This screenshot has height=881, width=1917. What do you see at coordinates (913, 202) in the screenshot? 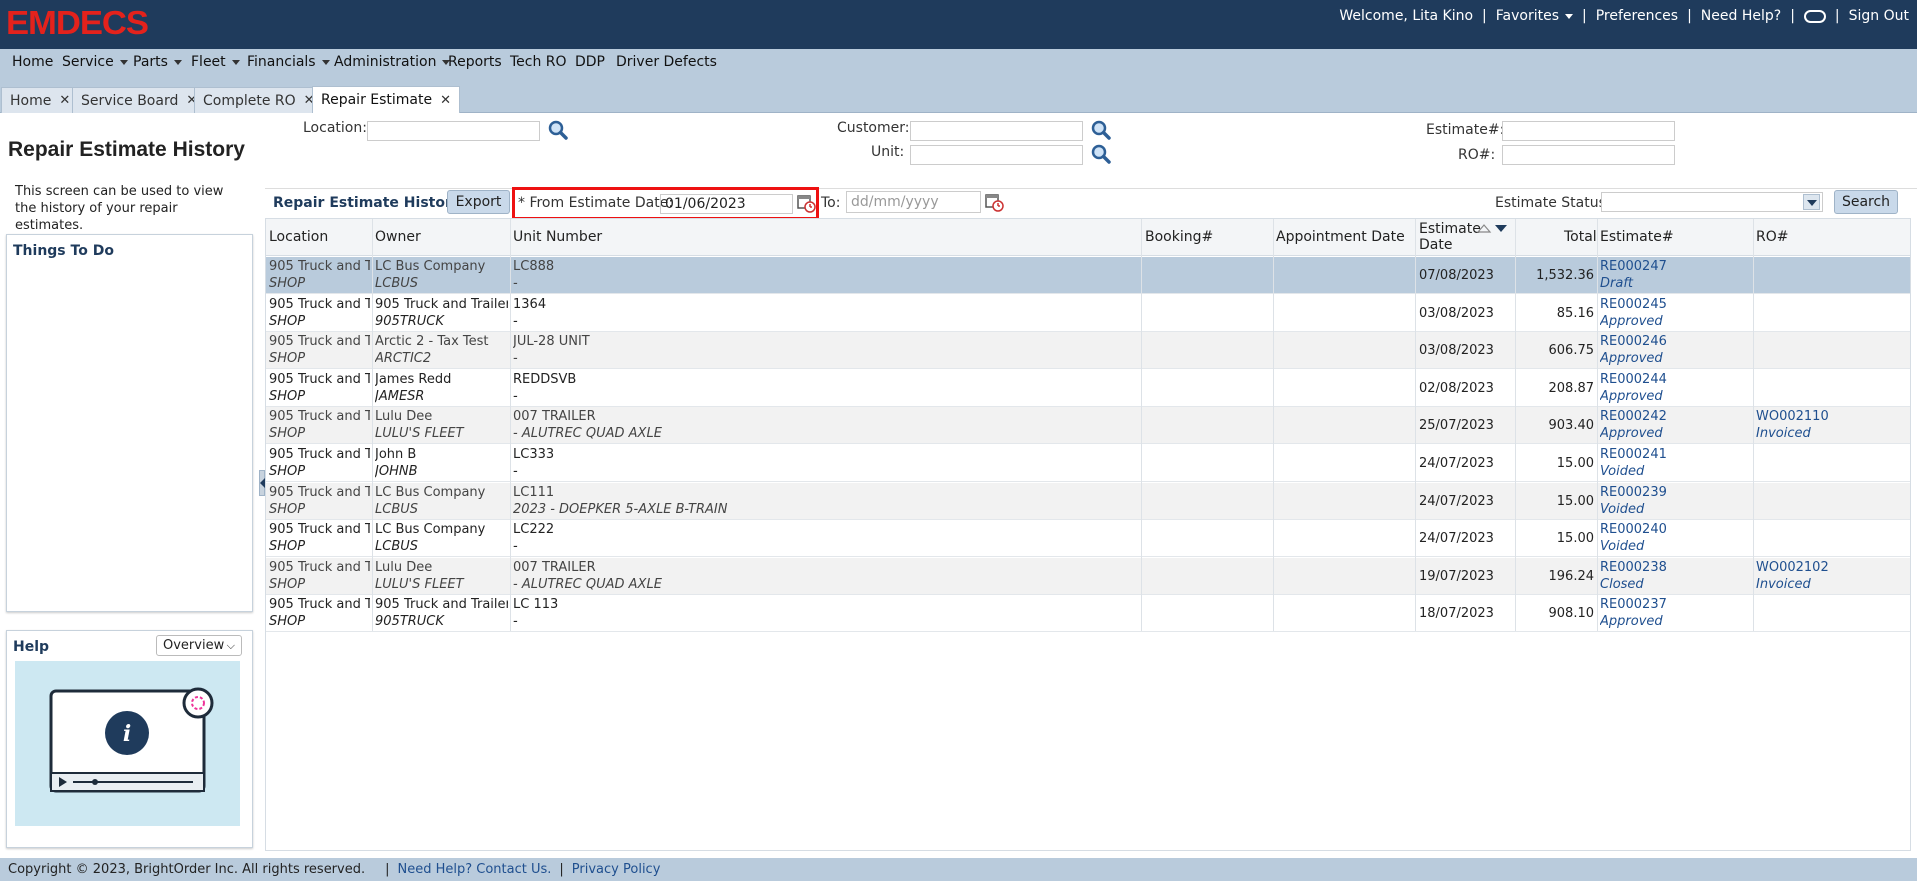
I see `to-date-input: dd/mm/yyyy` at bounding box center [913, 202].